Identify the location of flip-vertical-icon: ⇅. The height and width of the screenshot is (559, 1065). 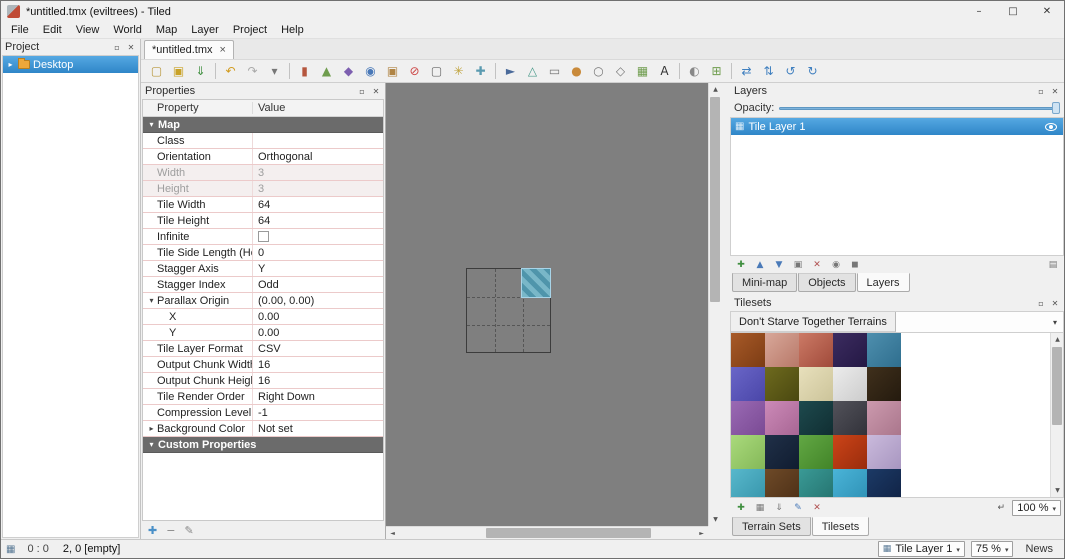
(768, 71).